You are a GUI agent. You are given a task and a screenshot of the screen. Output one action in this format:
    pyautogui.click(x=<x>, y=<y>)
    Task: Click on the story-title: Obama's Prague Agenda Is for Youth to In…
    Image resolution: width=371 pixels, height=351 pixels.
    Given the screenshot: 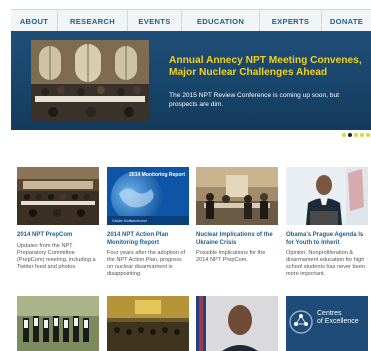 What is the action you would take?
    pyautogui.click(x=327, y=239)
    